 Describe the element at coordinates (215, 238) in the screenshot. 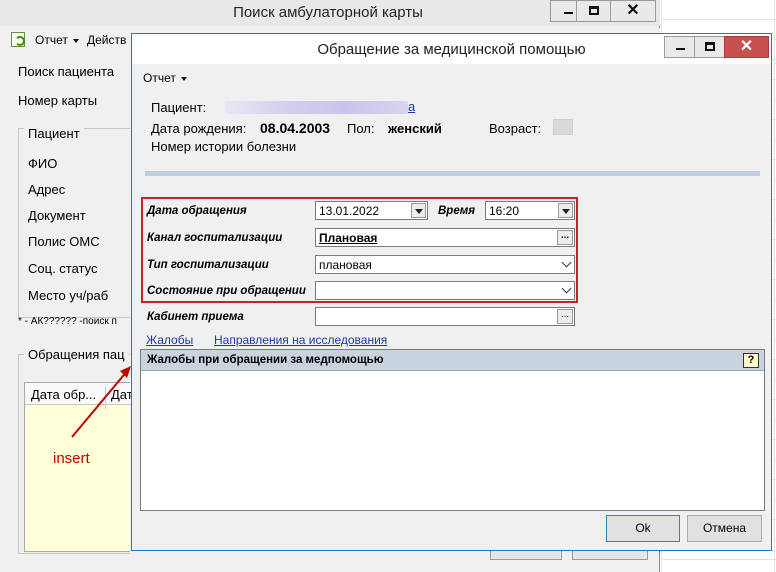

I see `channel-label: Канал госпитализации` at that location.